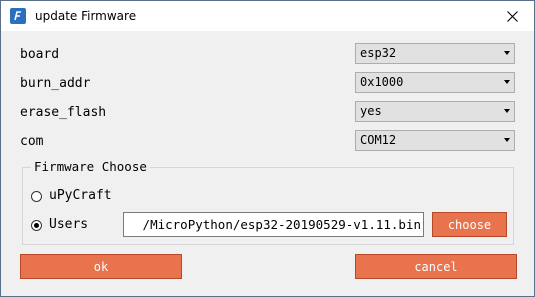 This screenshot has width=535, height=297. I want to click on close-button, so click(512, 16).